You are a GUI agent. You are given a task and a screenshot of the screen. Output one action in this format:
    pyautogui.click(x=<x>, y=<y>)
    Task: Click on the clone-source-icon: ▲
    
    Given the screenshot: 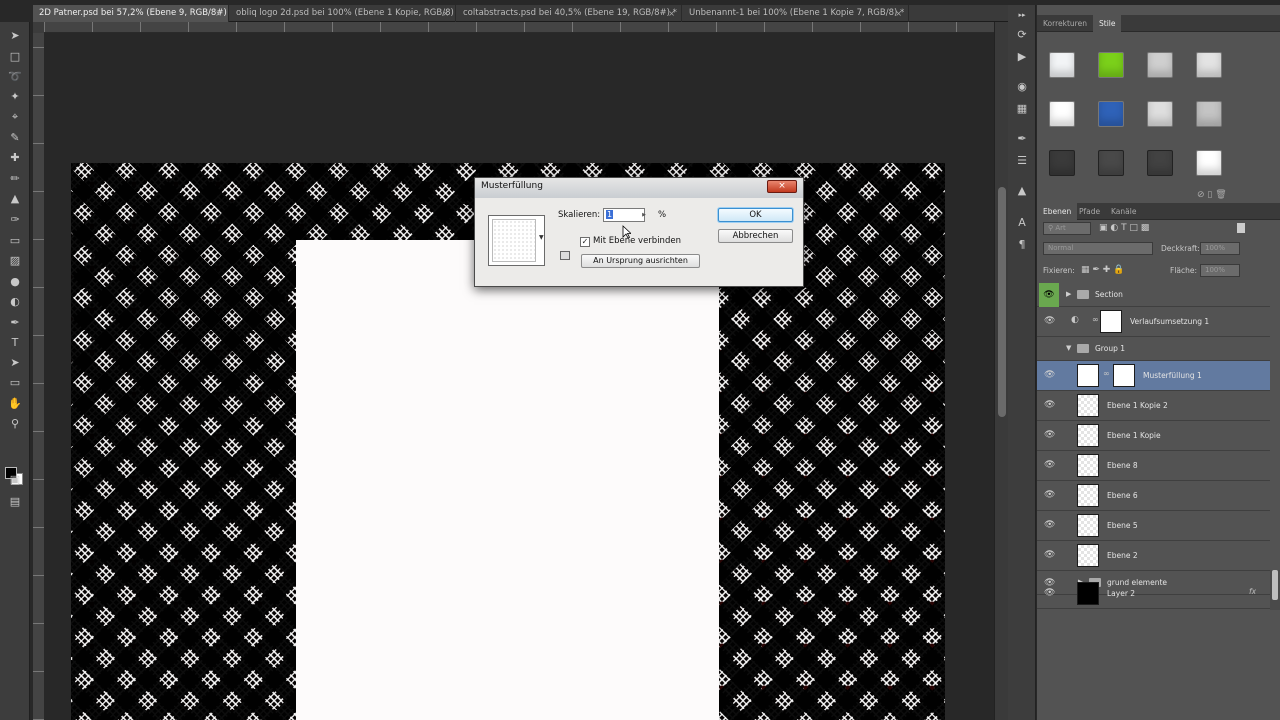 What is the action you would take?
    pyautogui.click(x=1022, y=191)
    